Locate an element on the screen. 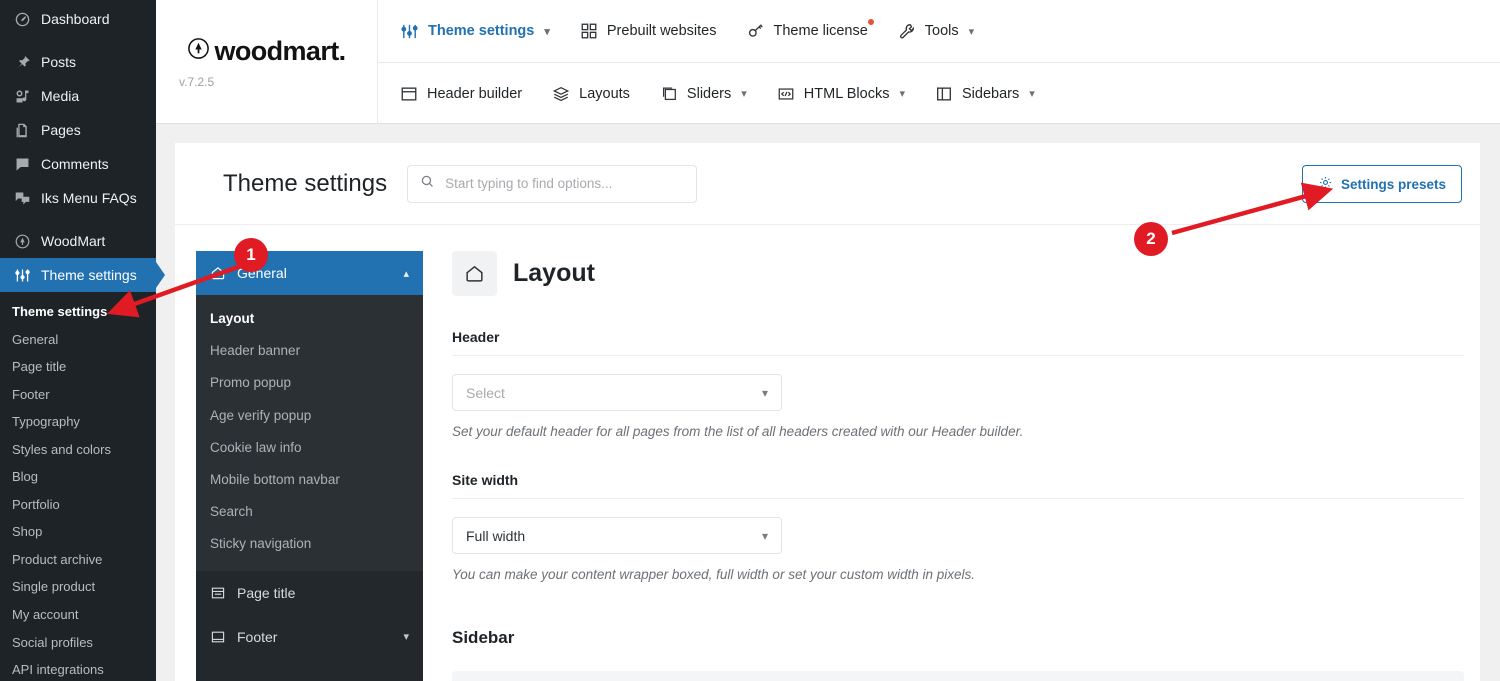 The image size is (1500, 681). sidebar-item-comments: Comments is located at coordinates (78, 164).